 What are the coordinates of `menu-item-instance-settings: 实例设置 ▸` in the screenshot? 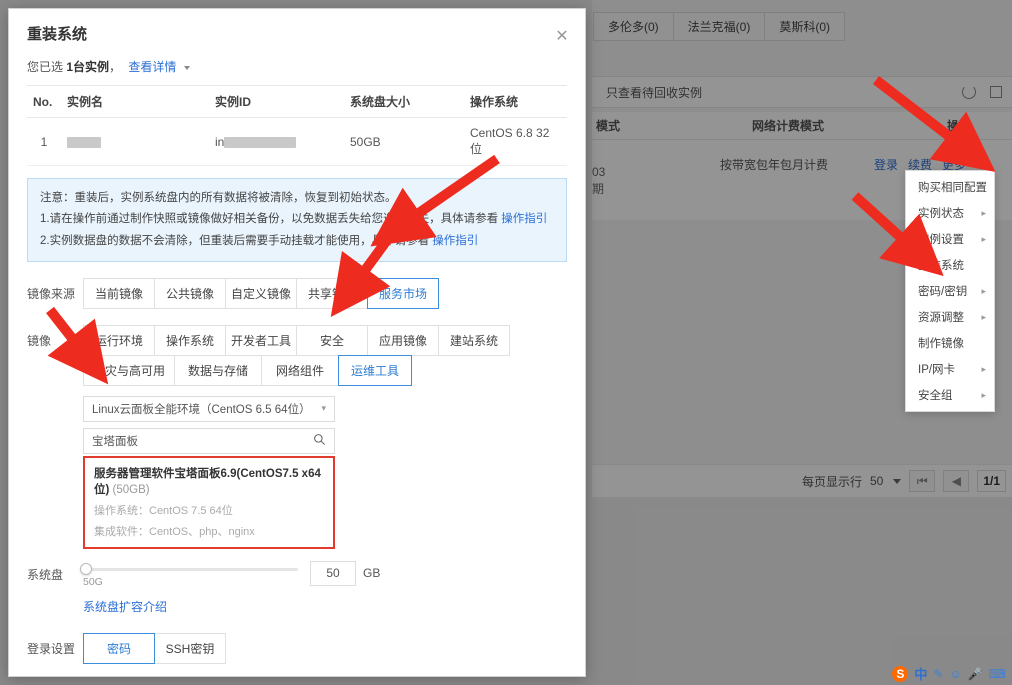 It's located at (950, 239).